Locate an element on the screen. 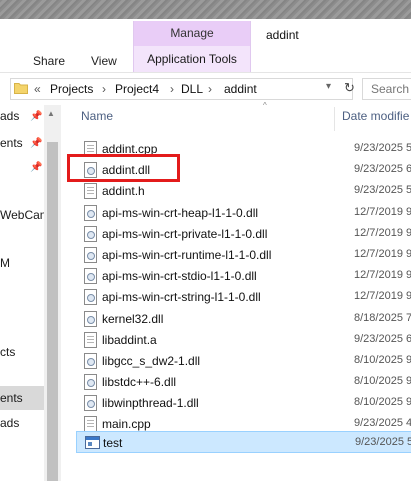 This screenshot has height=481, width=411. file-name: api-ms-win-crt-heap-l1-1-0.dll is located at coordinates (180, 213).